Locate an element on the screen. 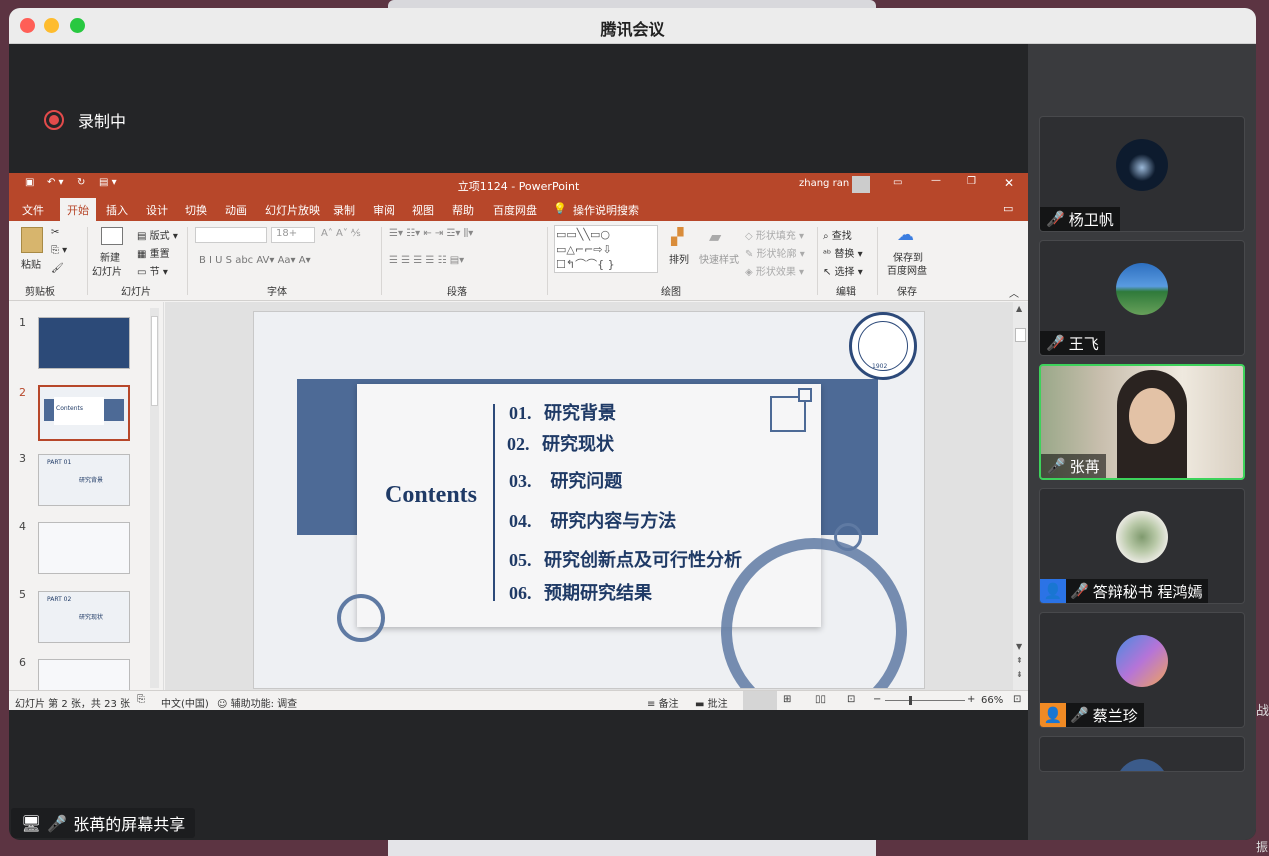 This screenshot has width=1269, height=856. align-buttons: ☰ ☰ ☰ ☰ ☷ ▤▾ is located at coordinates (426, 260).